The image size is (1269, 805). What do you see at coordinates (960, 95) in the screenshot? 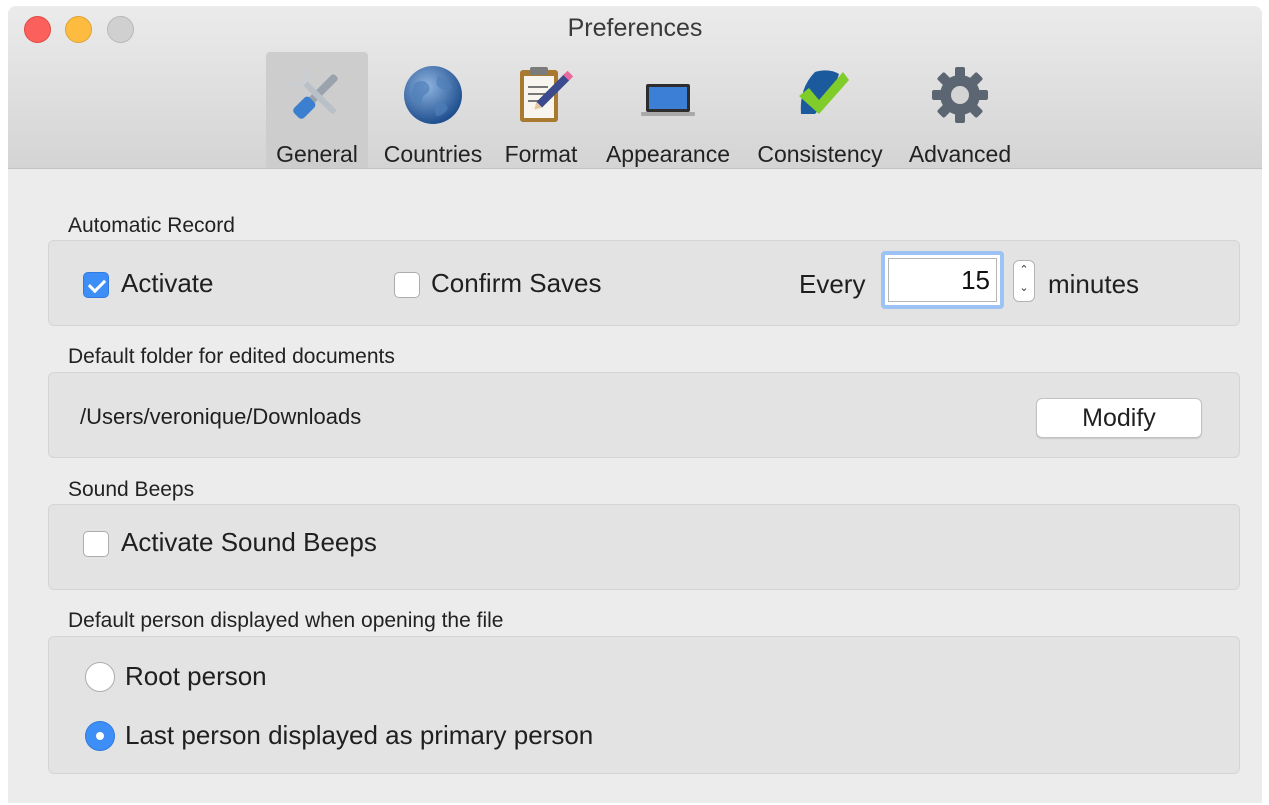
I see `gear-icon` at bounding box center [960, 95].